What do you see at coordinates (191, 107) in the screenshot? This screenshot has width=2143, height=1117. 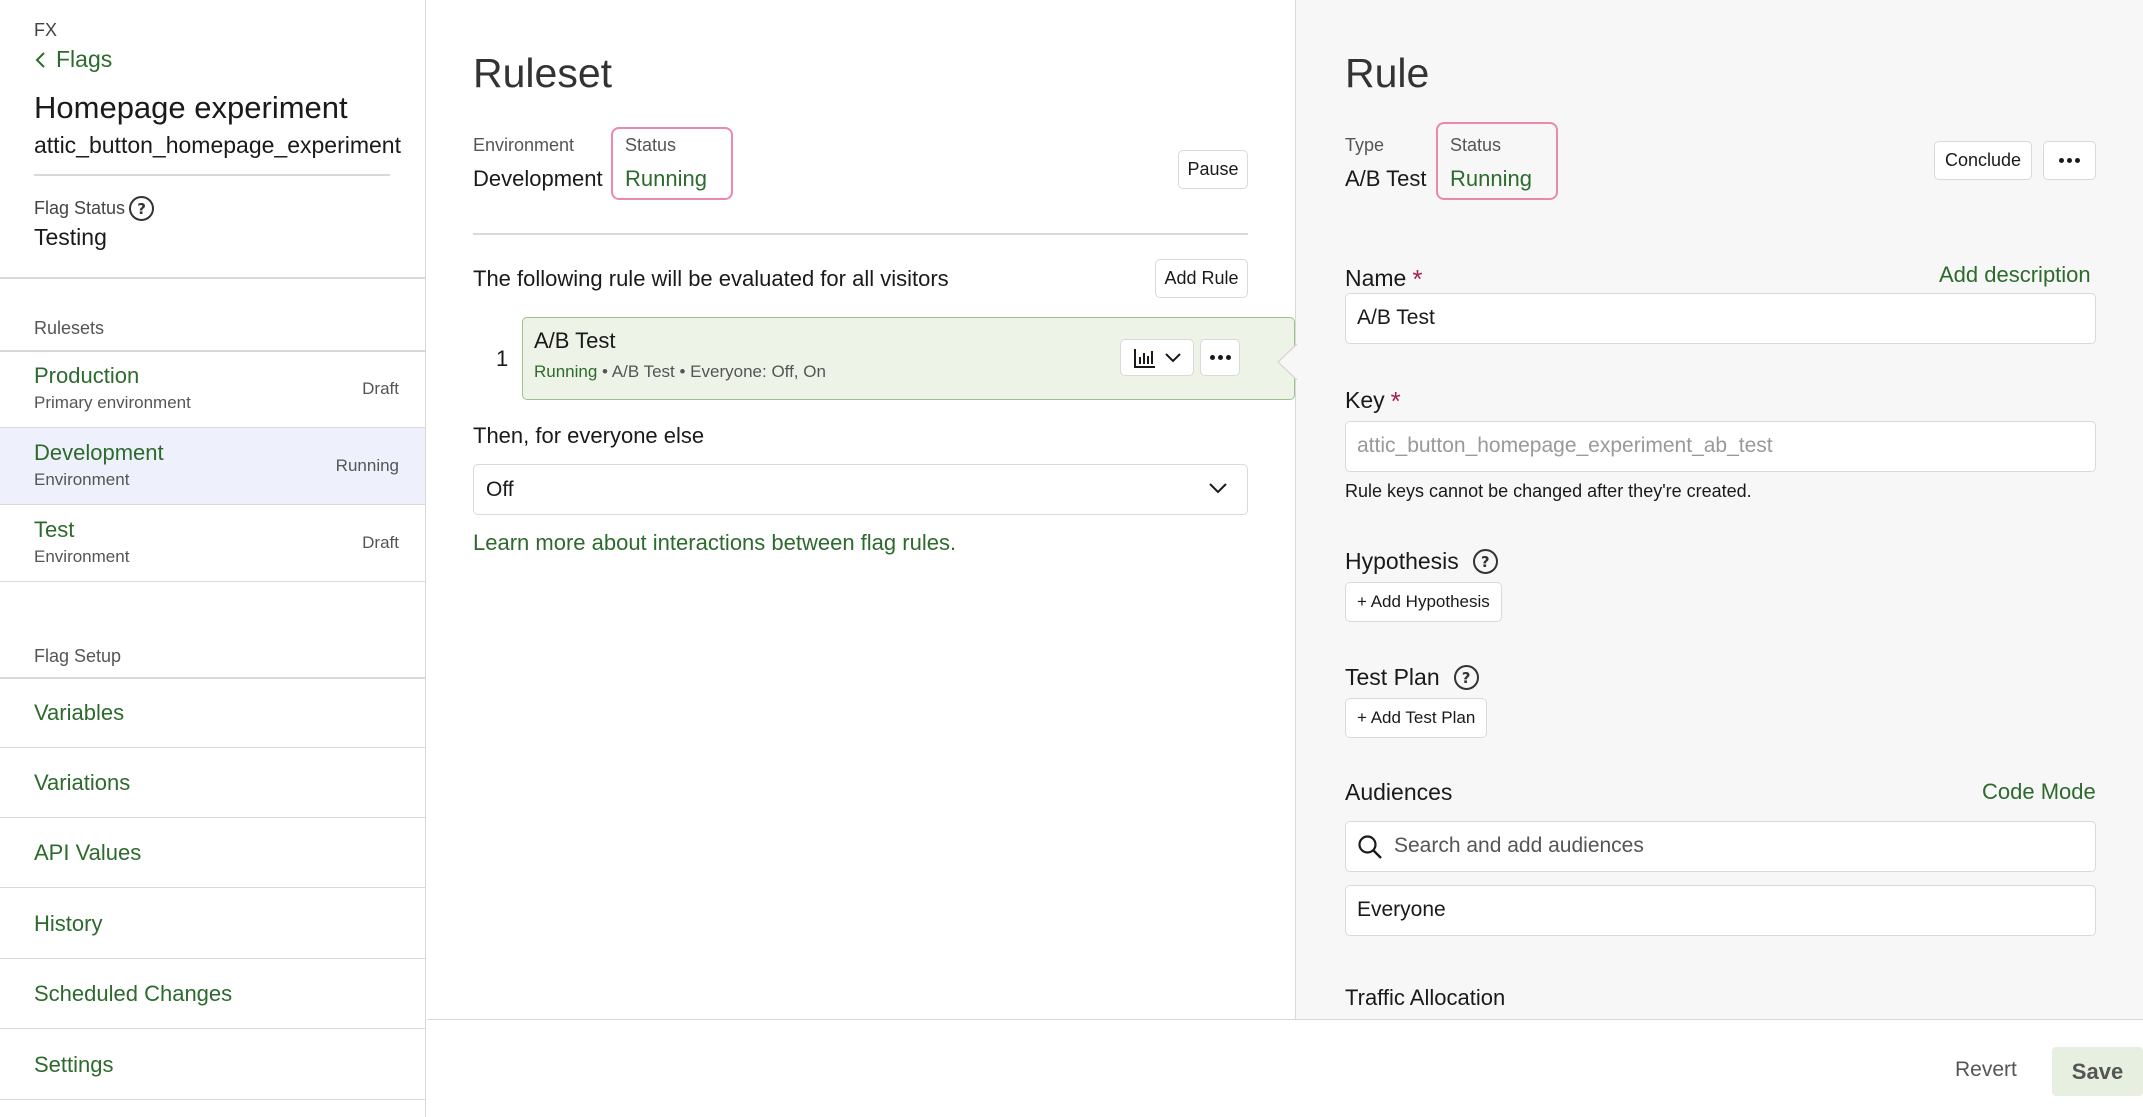 I see `flag-title: Homepage experiment` at bounding box center [191, 107].